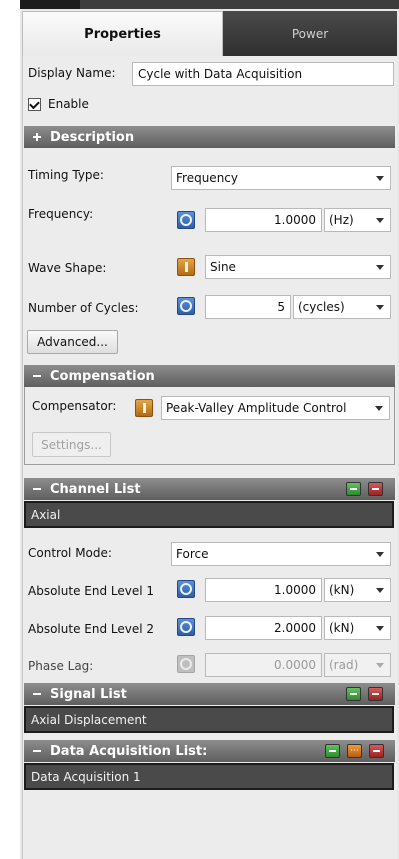 Image resolution: width=399 pixels, height=859 pixels. What do you see at coordinates (122, 33) in the screenshot?
I see `tab-properties: Properties` at bounding box center [122, 33].